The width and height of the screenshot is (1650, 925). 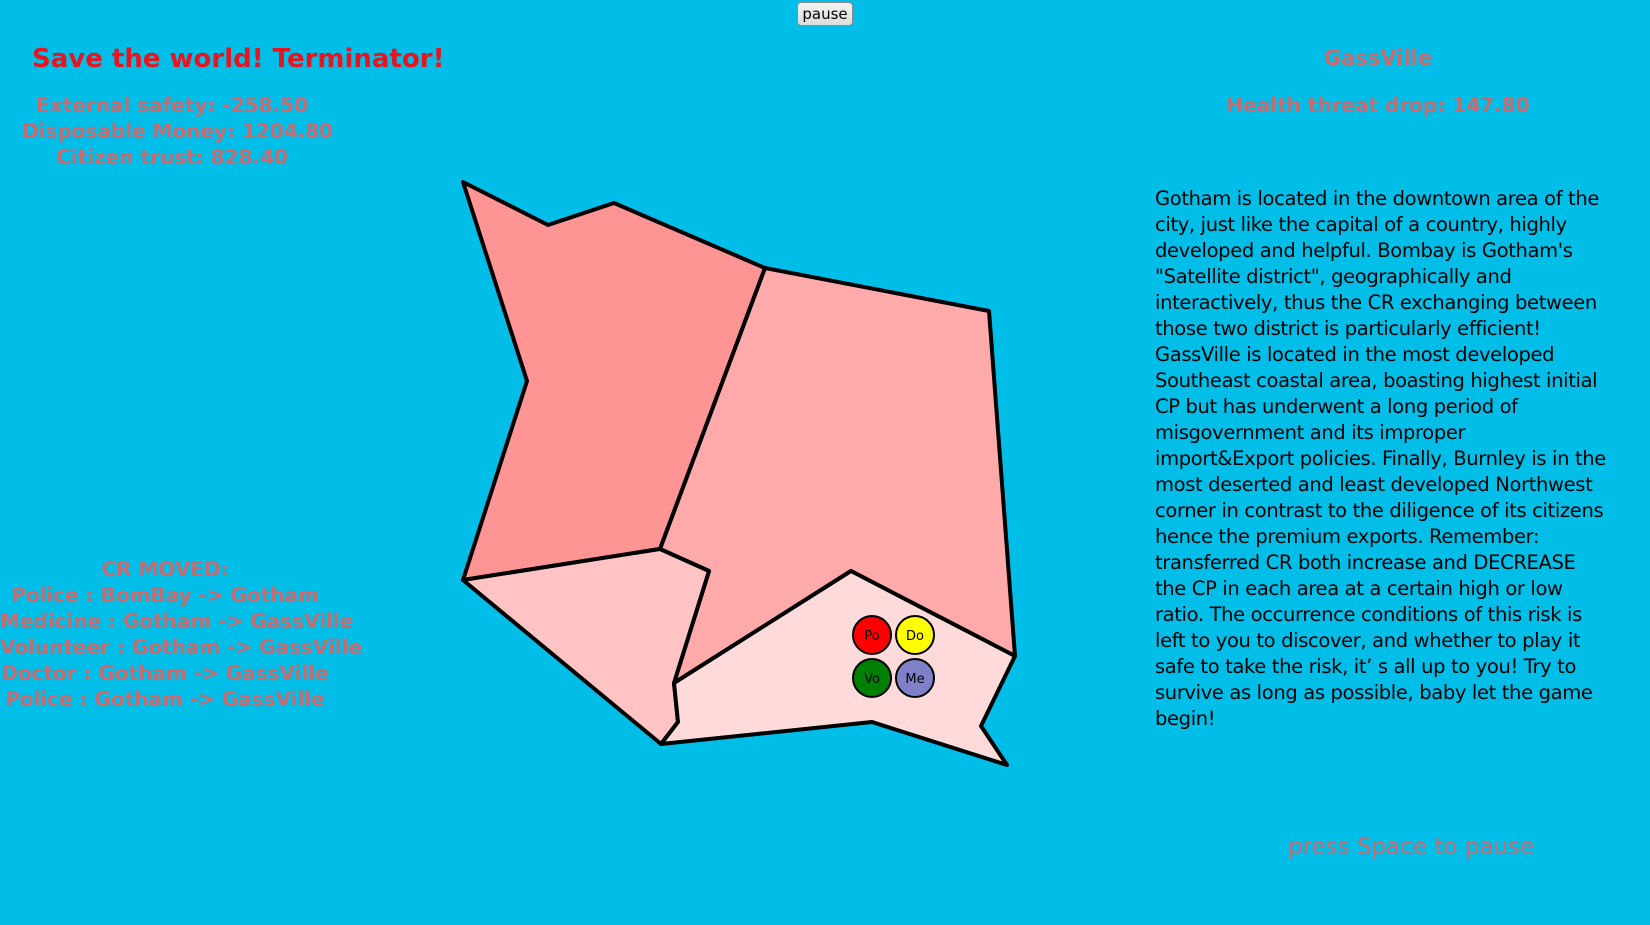 I want to click on police-token-label: Po, so click(x=871, y=636).